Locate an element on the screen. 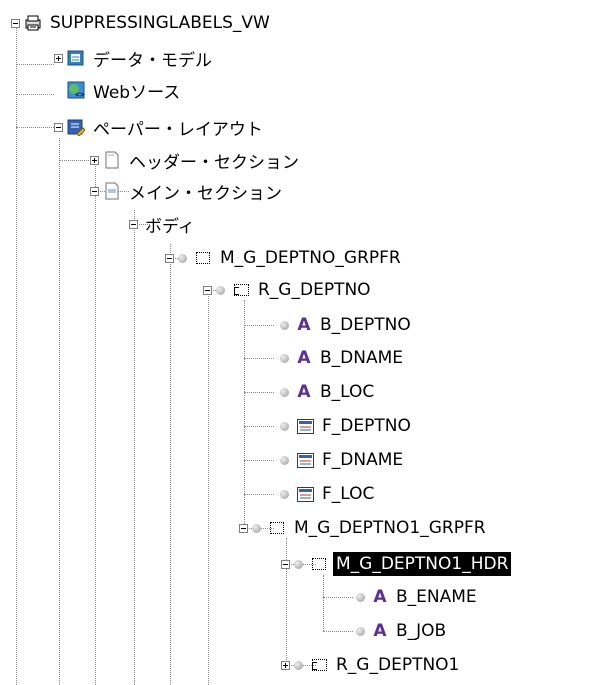 The height and width of the screenshot is (685, 599). tree-node-m-g-deptno1-hdr: M_G_DEPTNO1_HDR is located at coordinates (396, 564).